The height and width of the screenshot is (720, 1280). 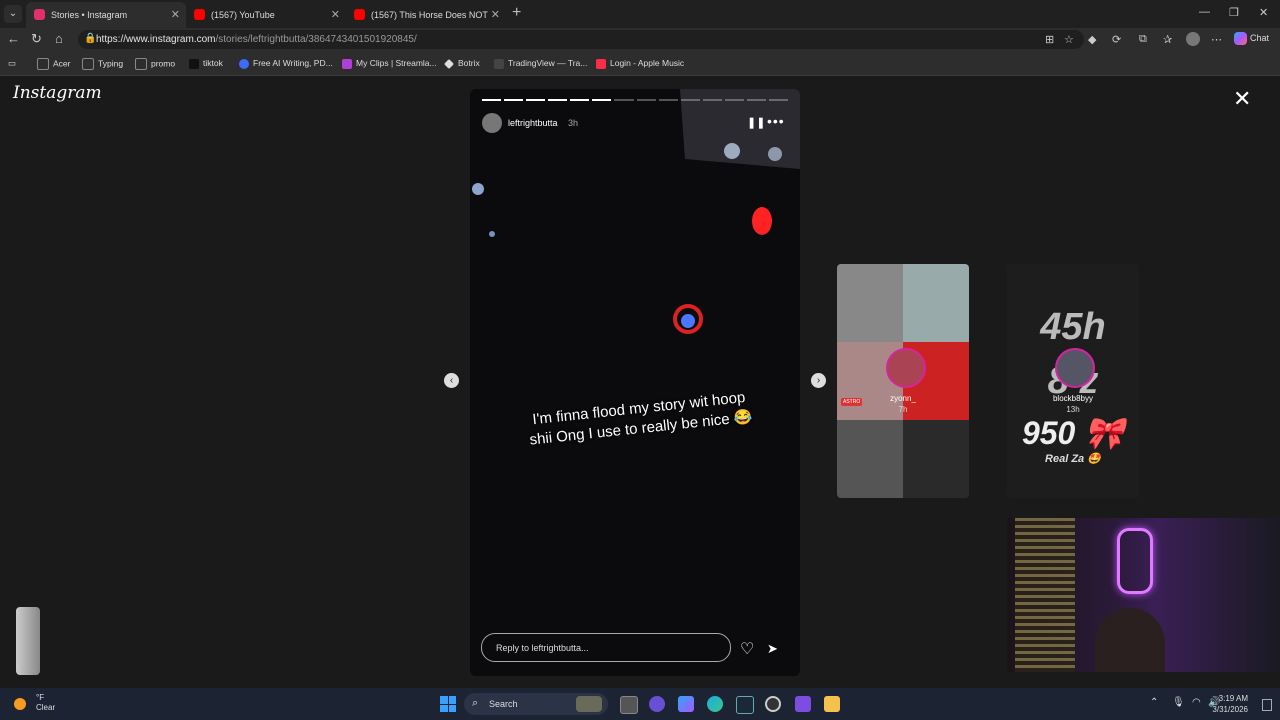 I want to click on close-stories-icon: ✕, so click(x=1242, y=99).